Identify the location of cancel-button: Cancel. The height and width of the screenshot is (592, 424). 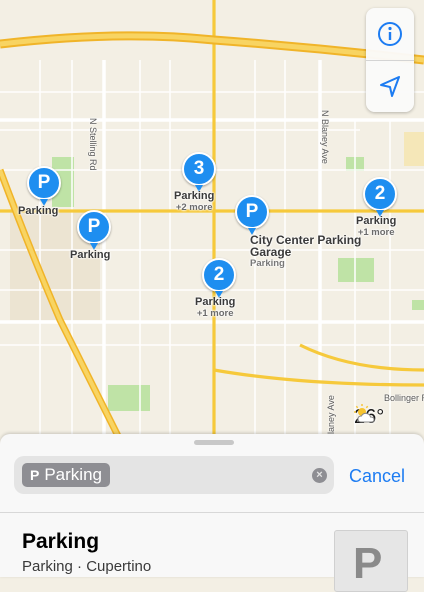
(377, 476).